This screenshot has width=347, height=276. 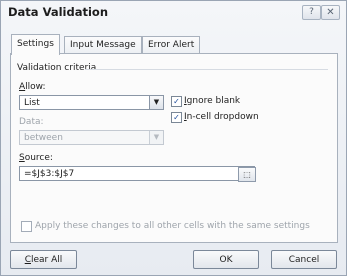 I want to click on tab-input-message: Input Message, so click(x=103, y=45).